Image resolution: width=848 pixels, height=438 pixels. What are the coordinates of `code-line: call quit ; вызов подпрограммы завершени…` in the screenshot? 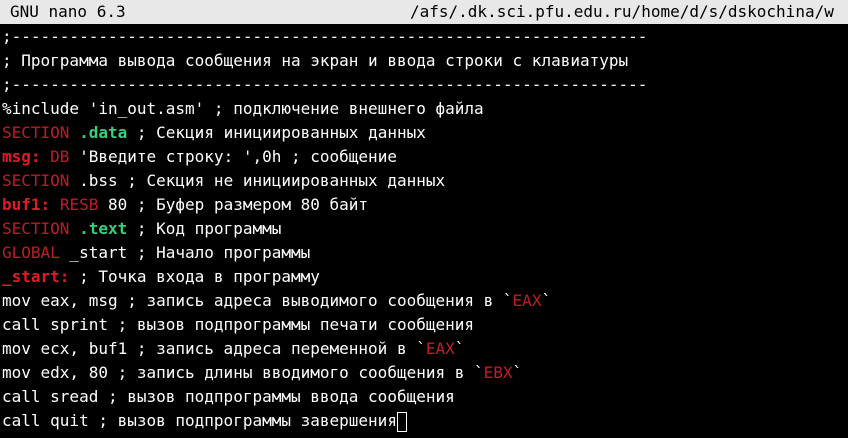 It's located at (424, 421).